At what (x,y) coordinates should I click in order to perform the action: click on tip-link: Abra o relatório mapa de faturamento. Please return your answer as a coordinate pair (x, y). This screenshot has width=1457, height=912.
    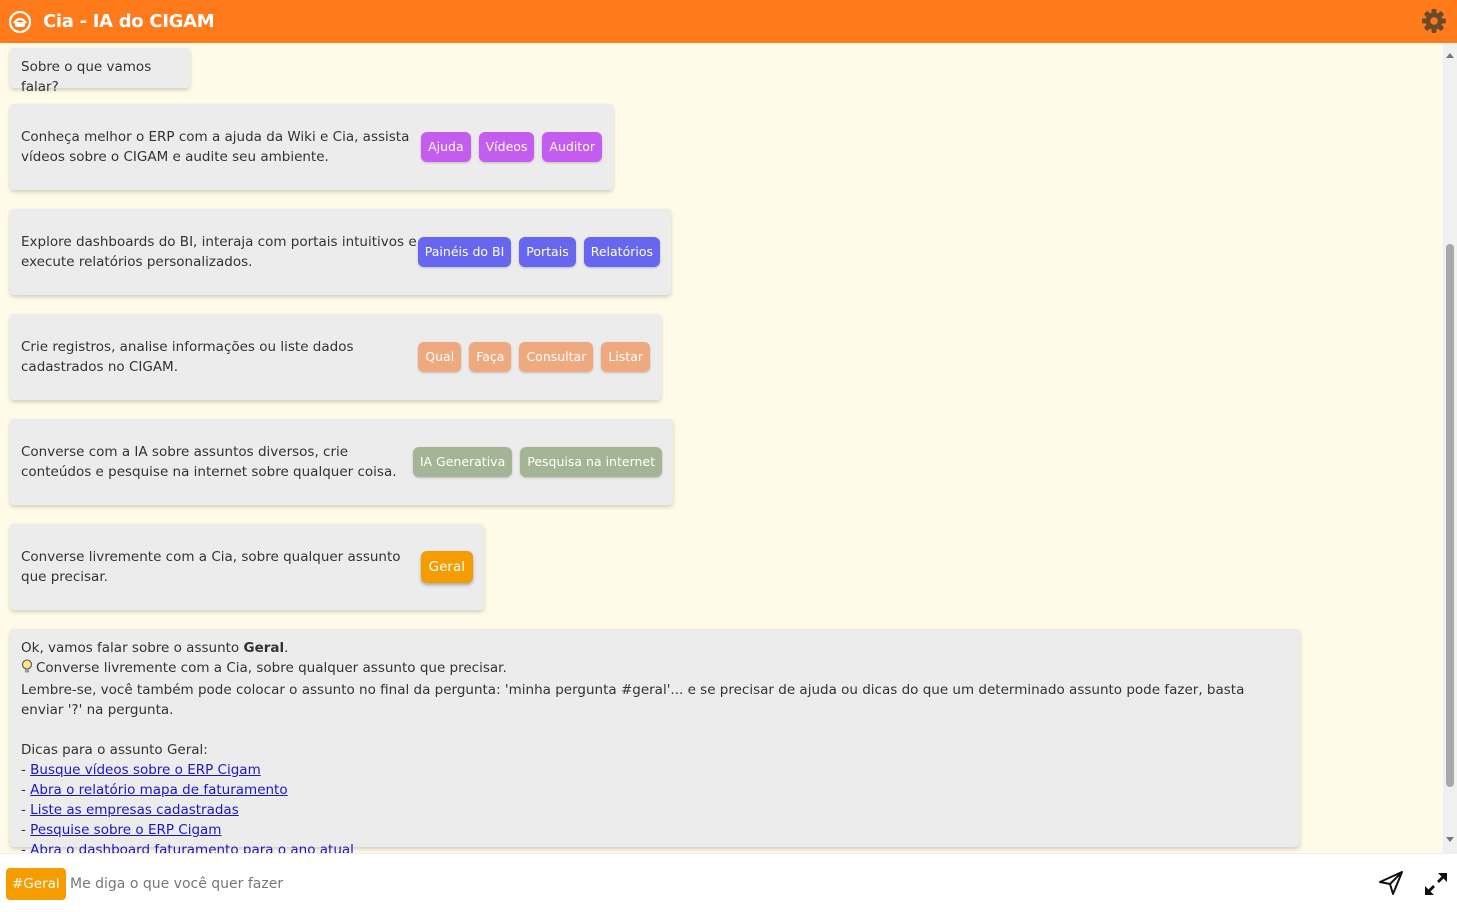
    Looking at the image, I should click on (158, 790).